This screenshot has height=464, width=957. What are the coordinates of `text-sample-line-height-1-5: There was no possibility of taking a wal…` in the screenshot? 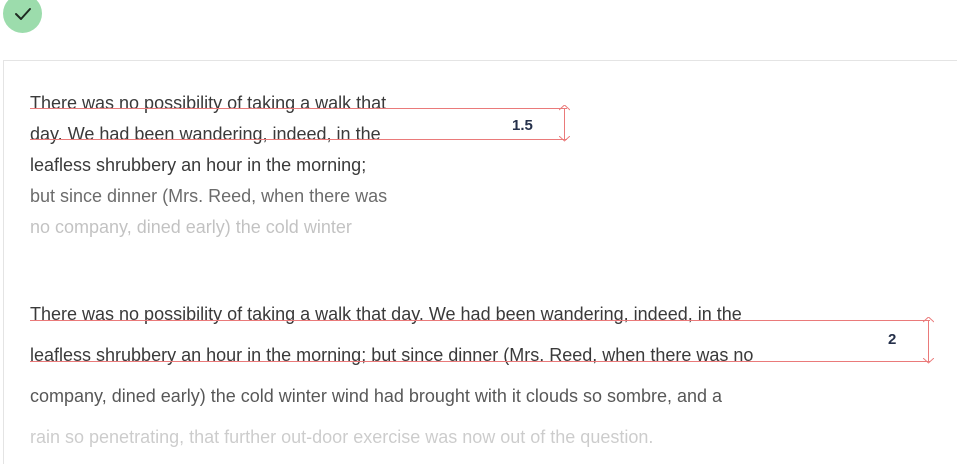 It's located at (240, 165).